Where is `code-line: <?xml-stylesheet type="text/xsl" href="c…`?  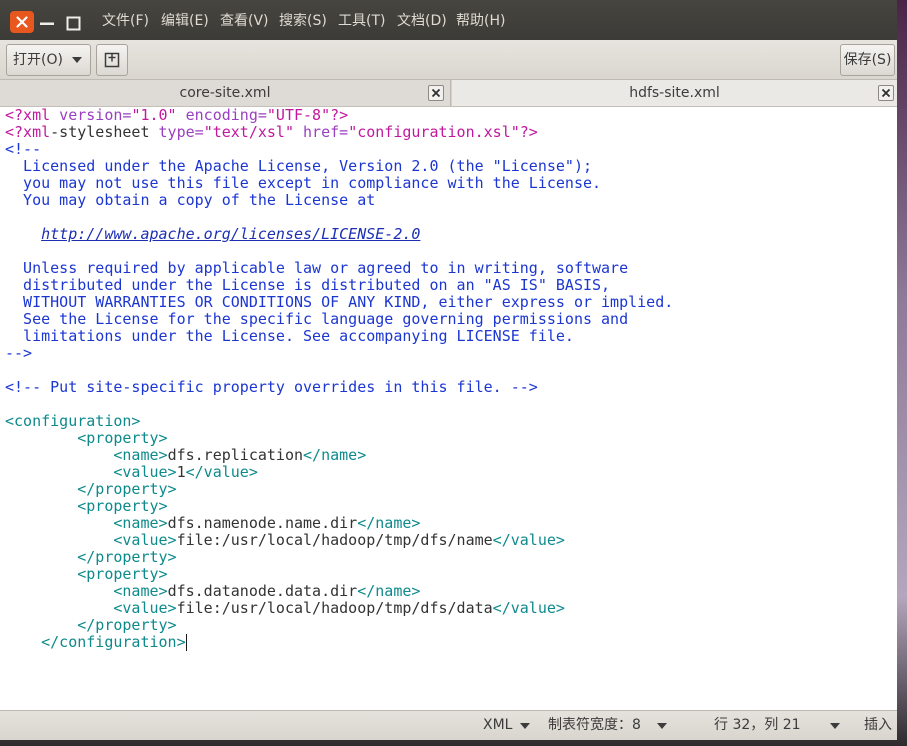 code-line: <?xml-stylesheet type="text/xsl" href="c… is located at coordinates (451, 132).